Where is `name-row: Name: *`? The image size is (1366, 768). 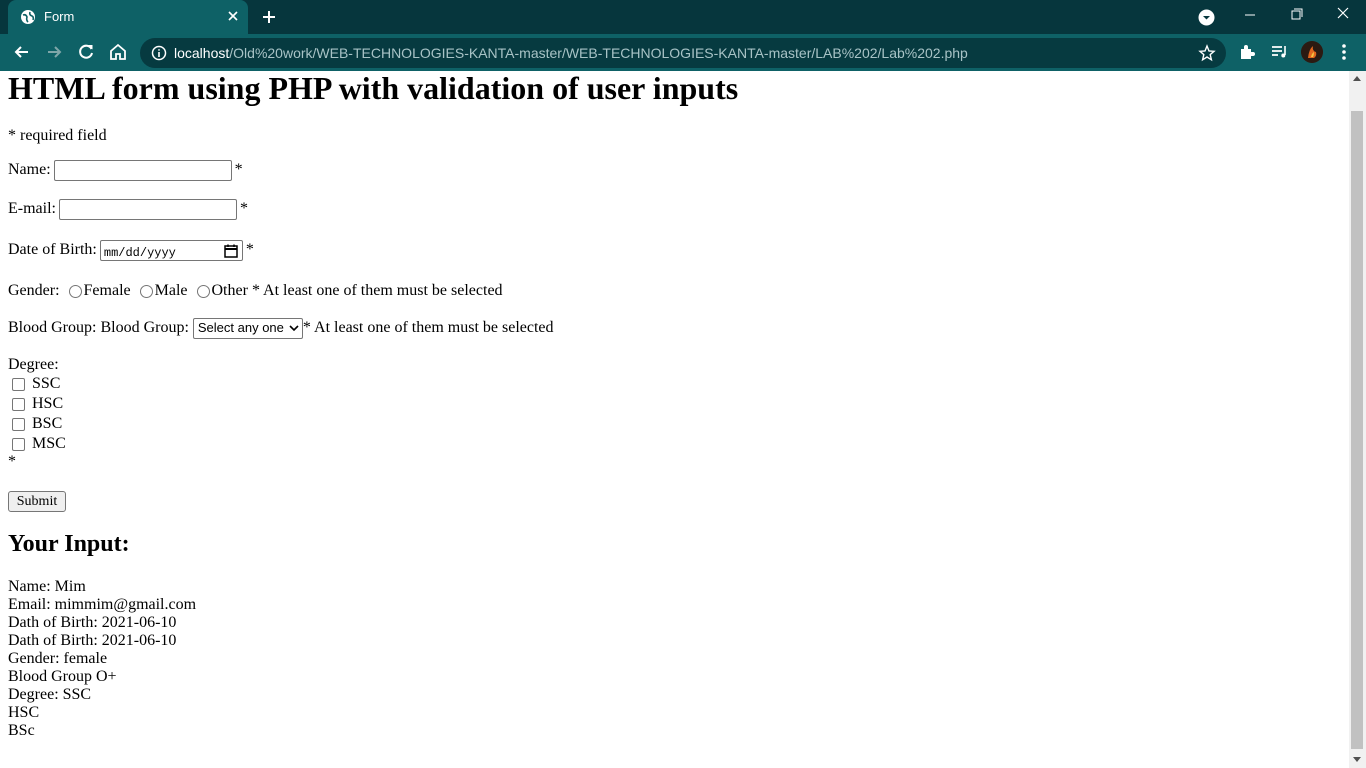
name-row: Name: * is located at coordinates (125, 170).